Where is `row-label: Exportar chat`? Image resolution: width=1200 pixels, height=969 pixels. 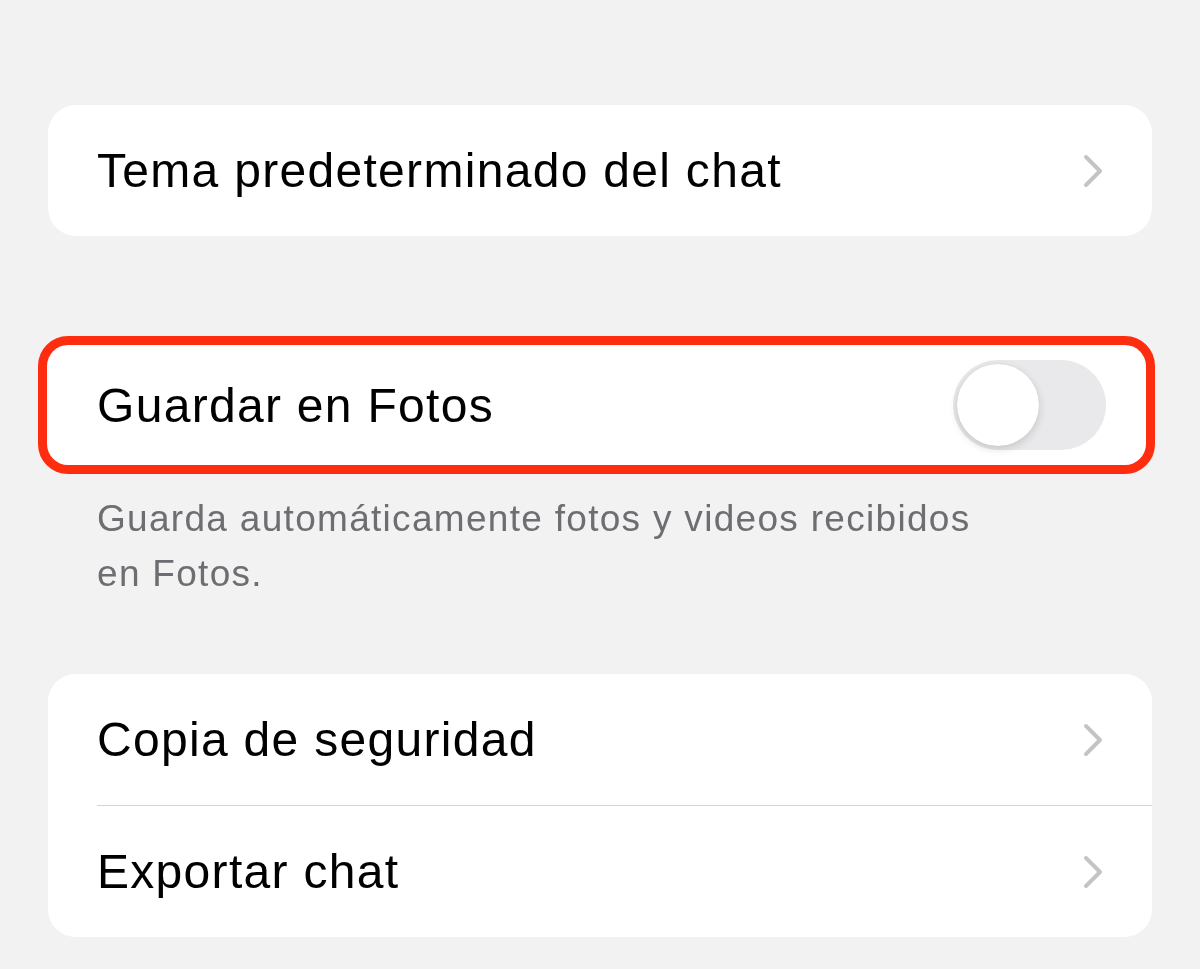
row-label: Exportar chat is located at coordinates (248, 871).